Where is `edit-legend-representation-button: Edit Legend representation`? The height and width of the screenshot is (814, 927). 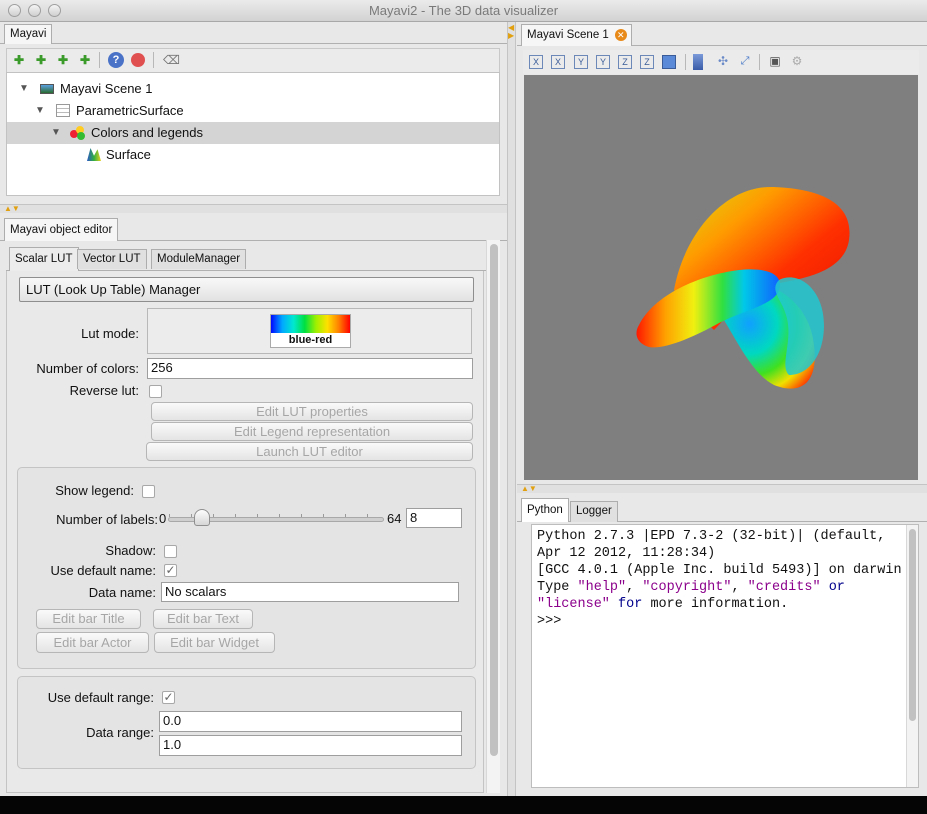 edit-legend-representation-button: Edit Legend representation is located at coordinates (312, 431).